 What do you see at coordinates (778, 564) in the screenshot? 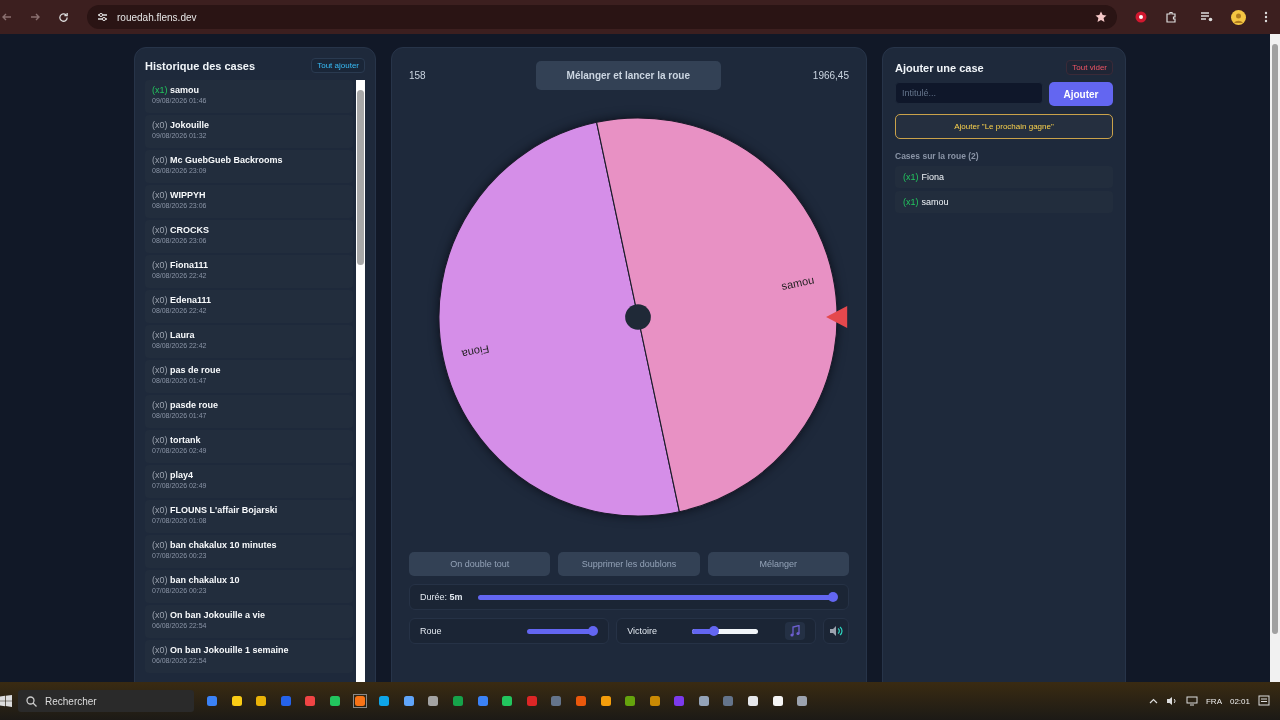
I see `action-button: Mélanger` at bounding box center [778, 564].